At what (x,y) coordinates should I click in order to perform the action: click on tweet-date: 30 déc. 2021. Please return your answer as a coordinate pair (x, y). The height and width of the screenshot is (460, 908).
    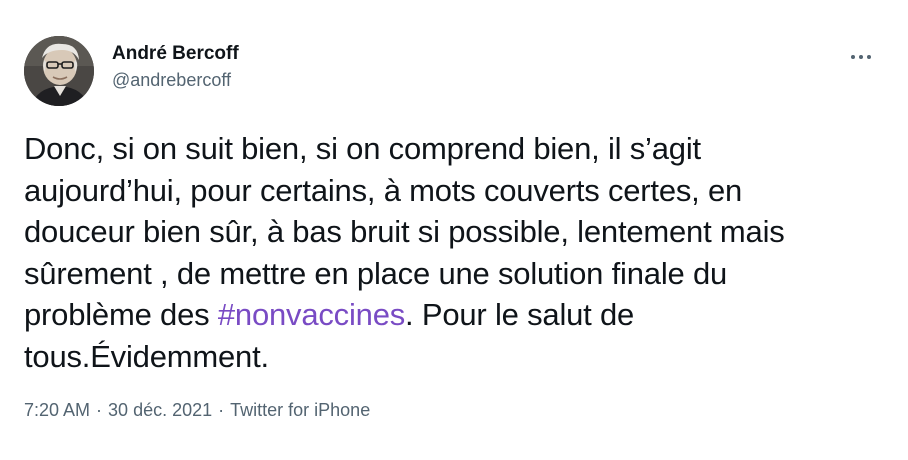
    Looking at the image, I should click on (160, 410).